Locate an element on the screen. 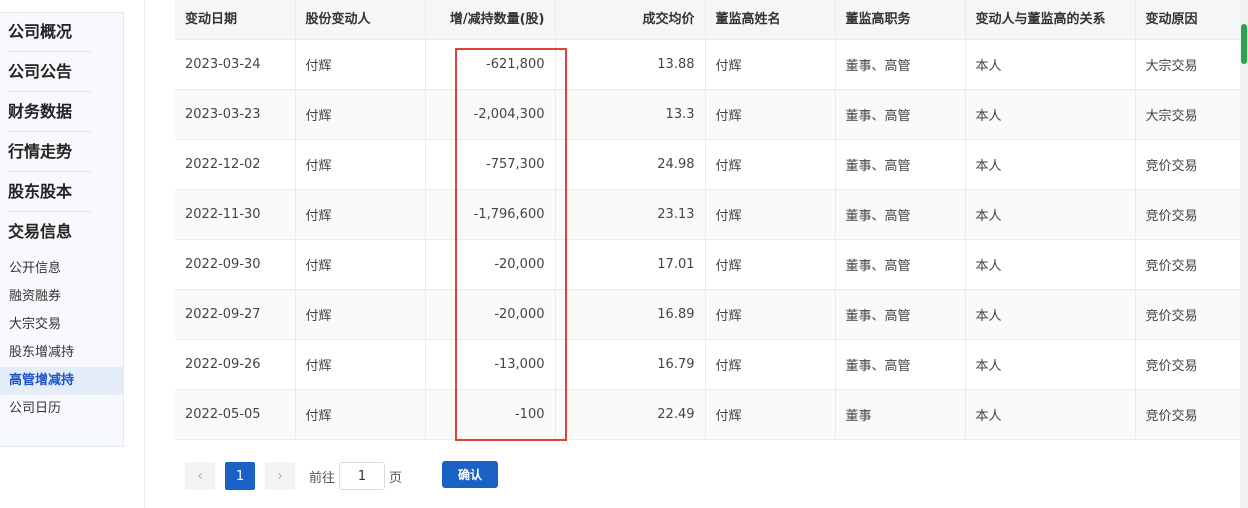 This screenshot has width=1248, height=508. cell-change-date: 2022-11-30 is located at coordinates (235, 214).